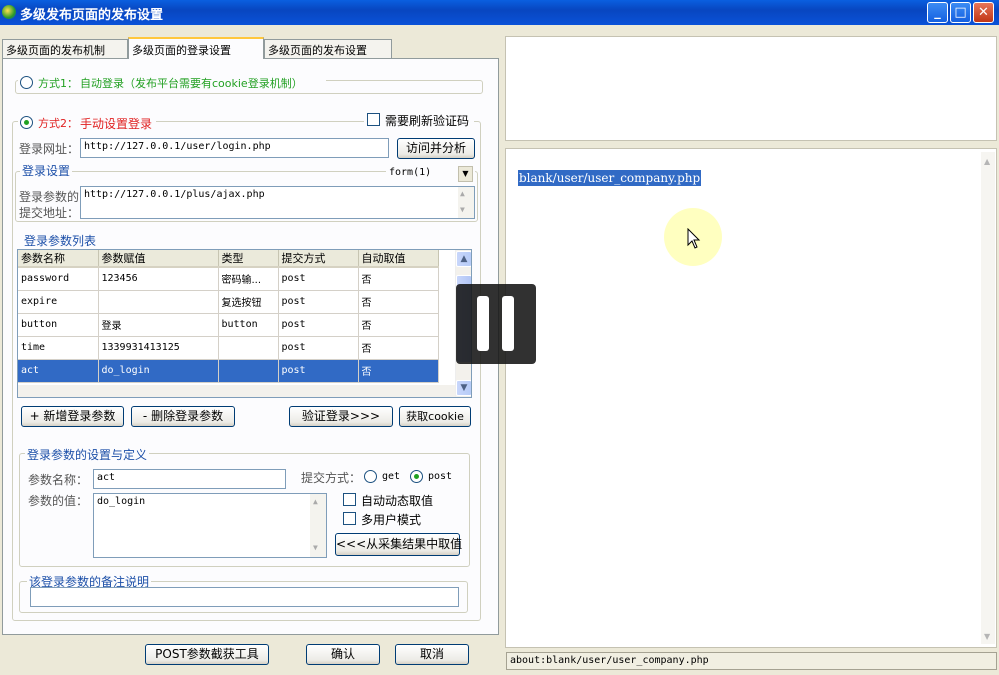 Image resolution: width=999 pixels, height=675 pixels. What do you see at coordinates (72, 416) in the screenshot?
I see `add-param-button: + 新增登录参数` at bounding box center [72, 416].